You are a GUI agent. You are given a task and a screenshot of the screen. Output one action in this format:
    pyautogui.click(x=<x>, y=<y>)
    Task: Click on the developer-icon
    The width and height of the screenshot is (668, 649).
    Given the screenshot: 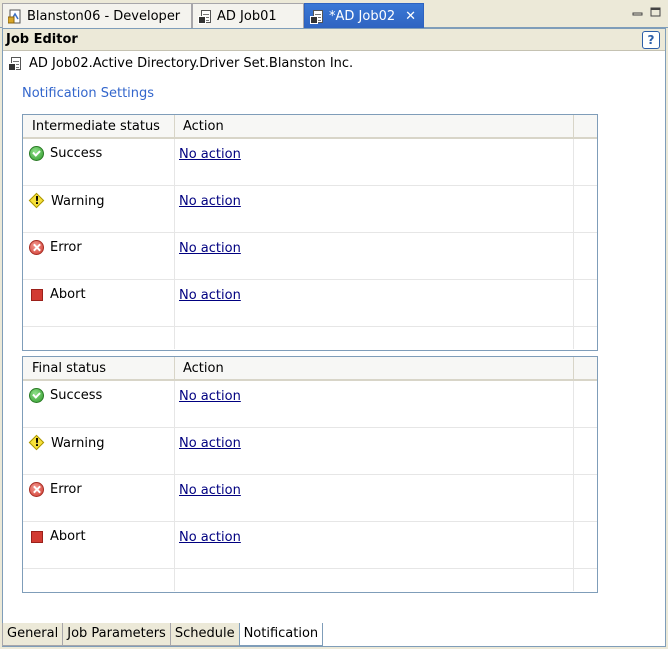 What is the action you would take?
    pyautogui.click(x=15, y=16)
    